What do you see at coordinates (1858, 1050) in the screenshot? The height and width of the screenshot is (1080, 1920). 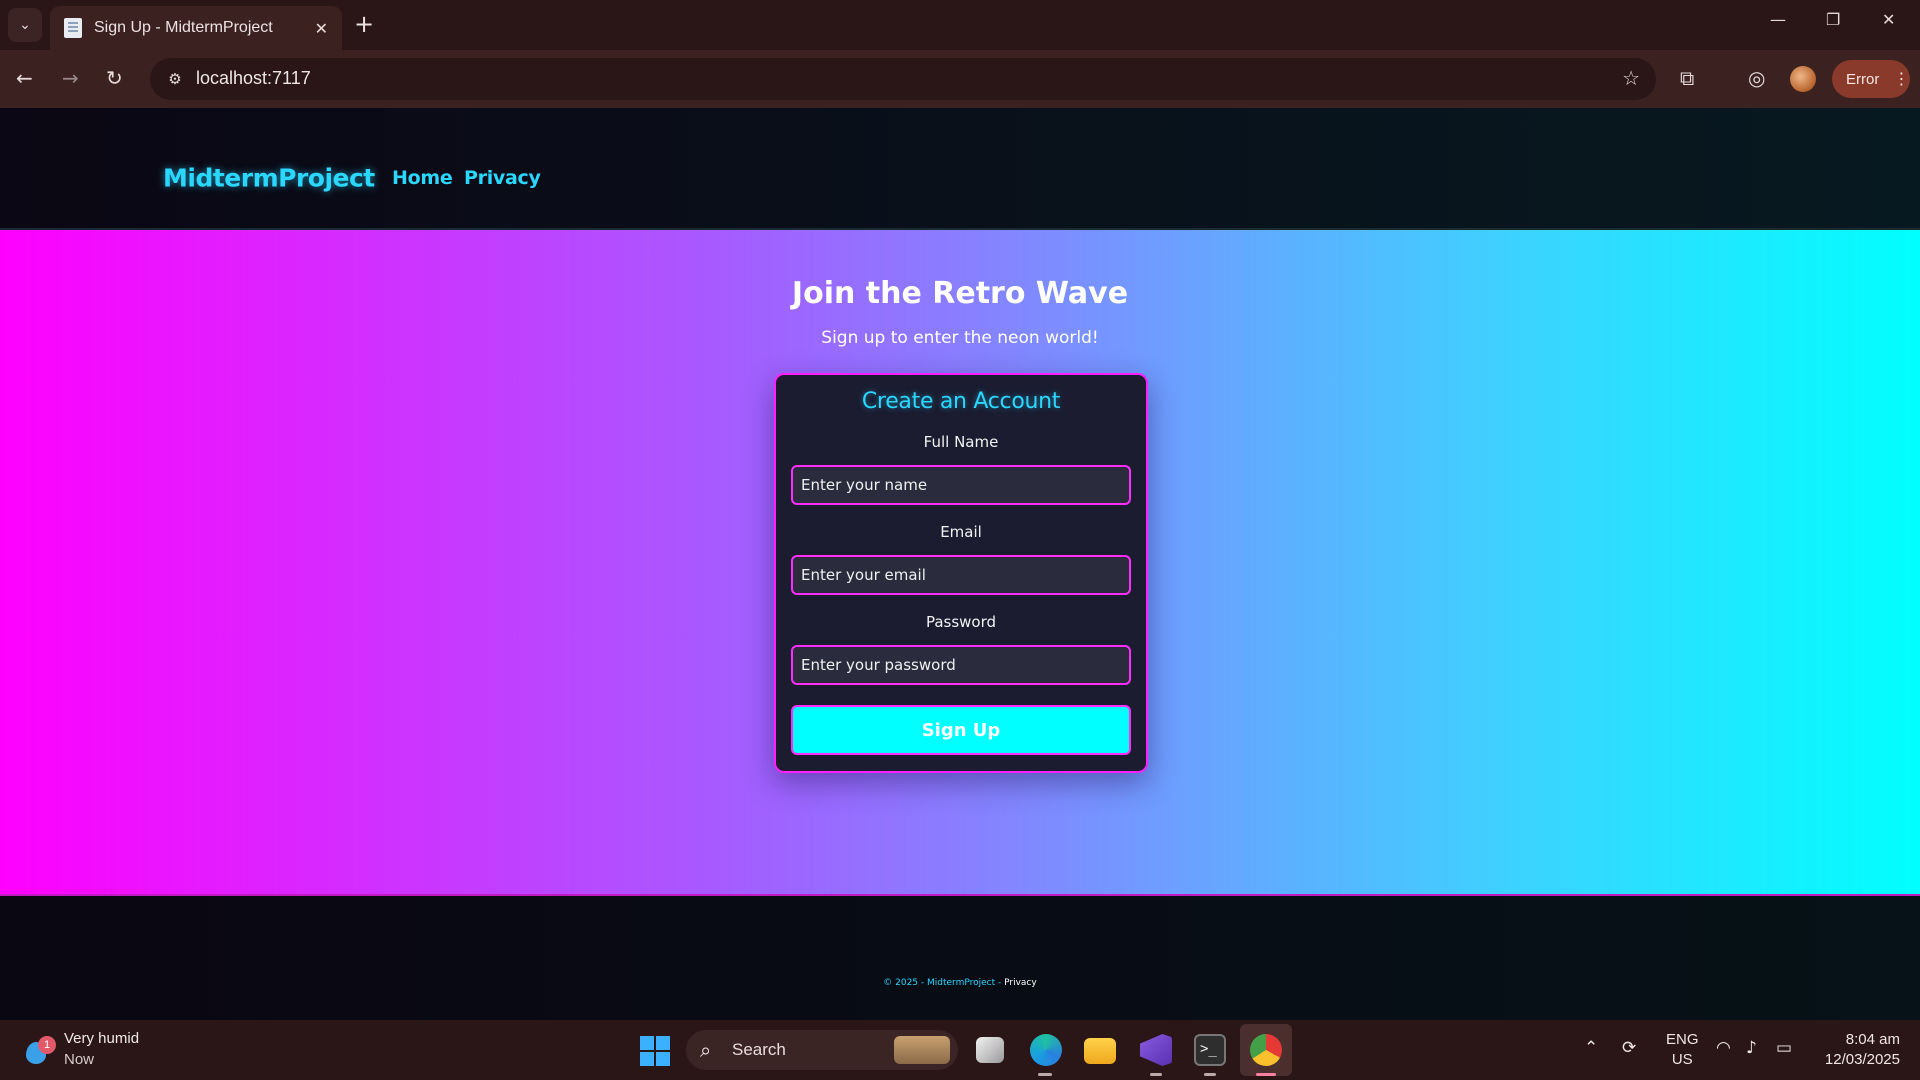 I see `clock: 8:04 am 12/03/2025` at bounding box center [1858, 1050].